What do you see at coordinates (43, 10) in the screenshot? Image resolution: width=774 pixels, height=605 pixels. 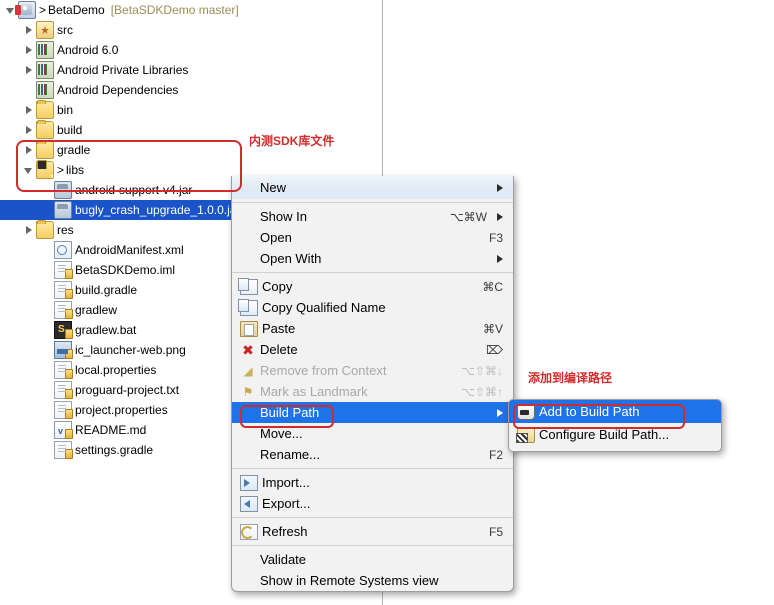 I see `tree-dirty-prefix: >` at bounding box center [43, 10].